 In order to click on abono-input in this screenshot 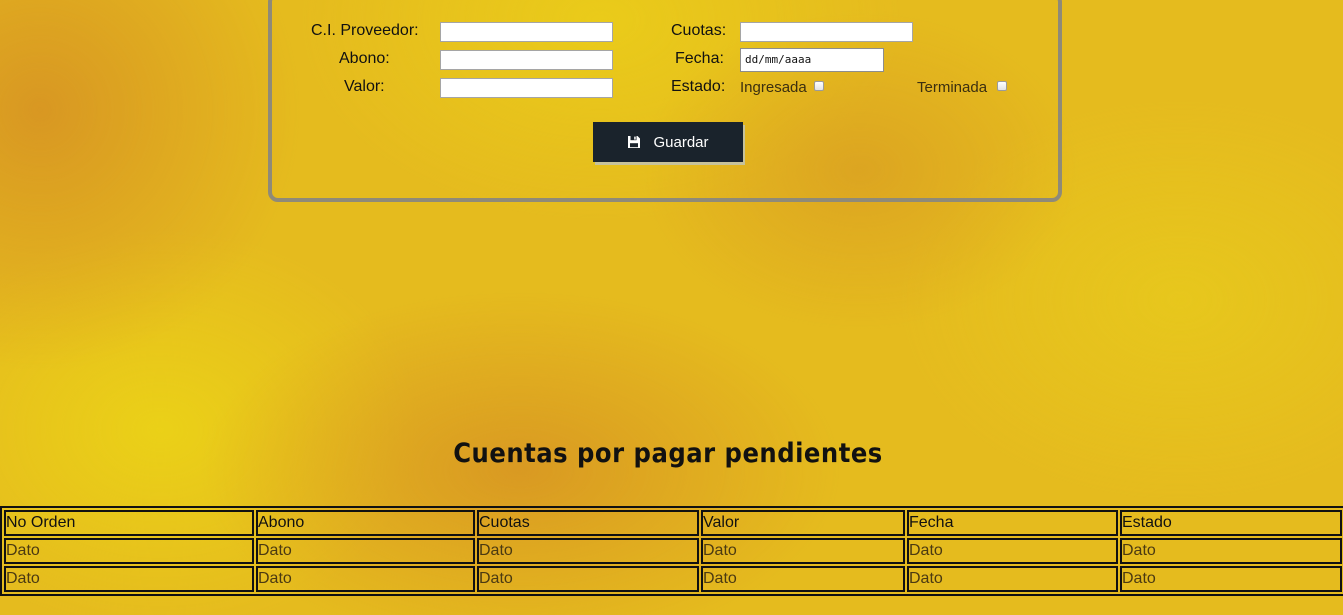, I will do `click(526, 60)`.